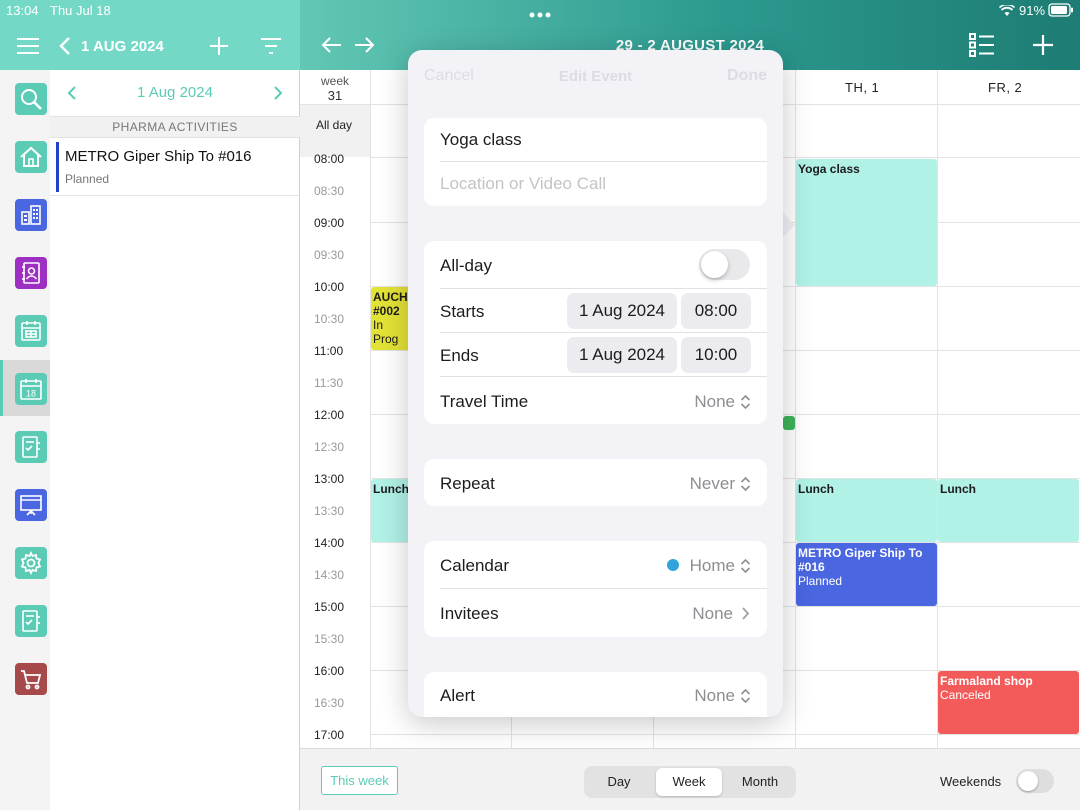 The width and height of the screenshot is (1080, 810). Describe the element at coordinates (622, 311) in the screenshot. I see `starts-date-button: 1 Aug 2024` at that location.